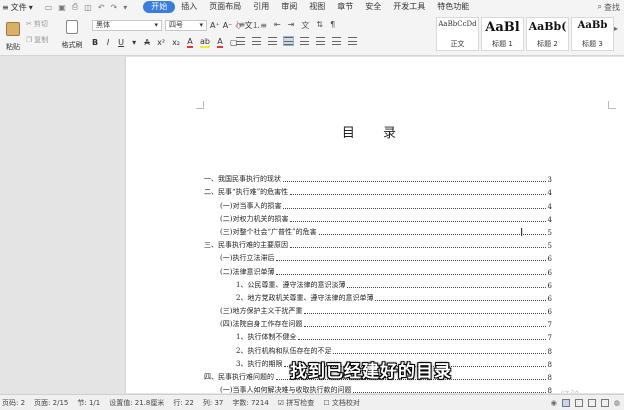 The height and width of the screenshot is (410, 624). What do you see at coordinates (256, 41) in the screenshot?
I see `align-center-icon` at bounding box center [256, 41].